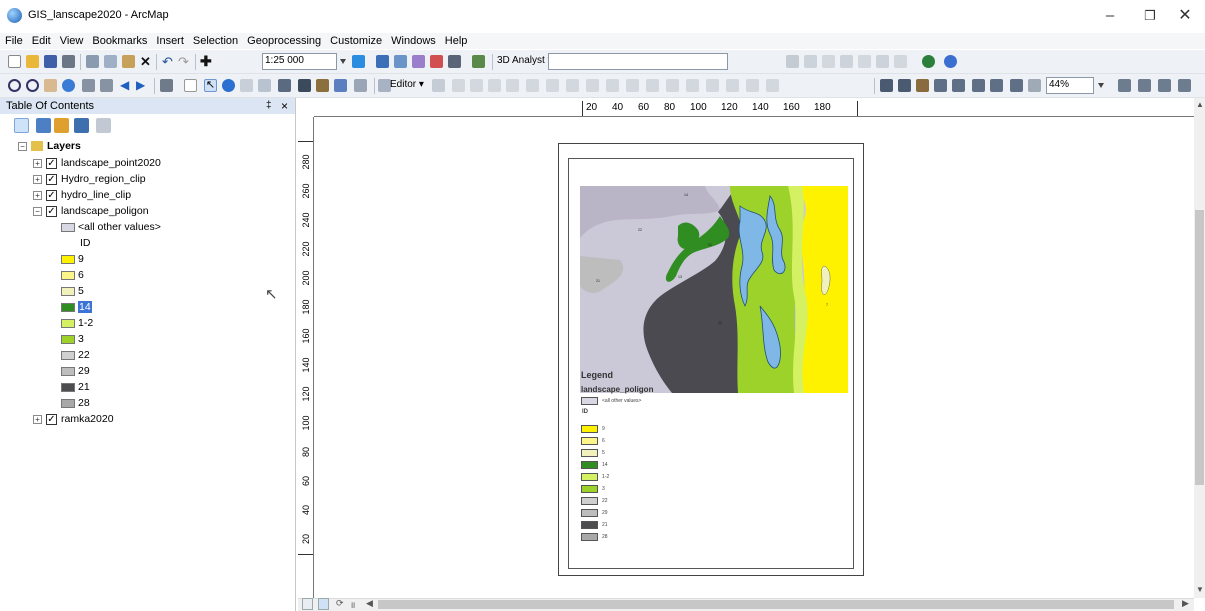 The width and height of the screenshot is (1205, 611). I want to click on scroll-left-icon: ◀, so click(369, 603).